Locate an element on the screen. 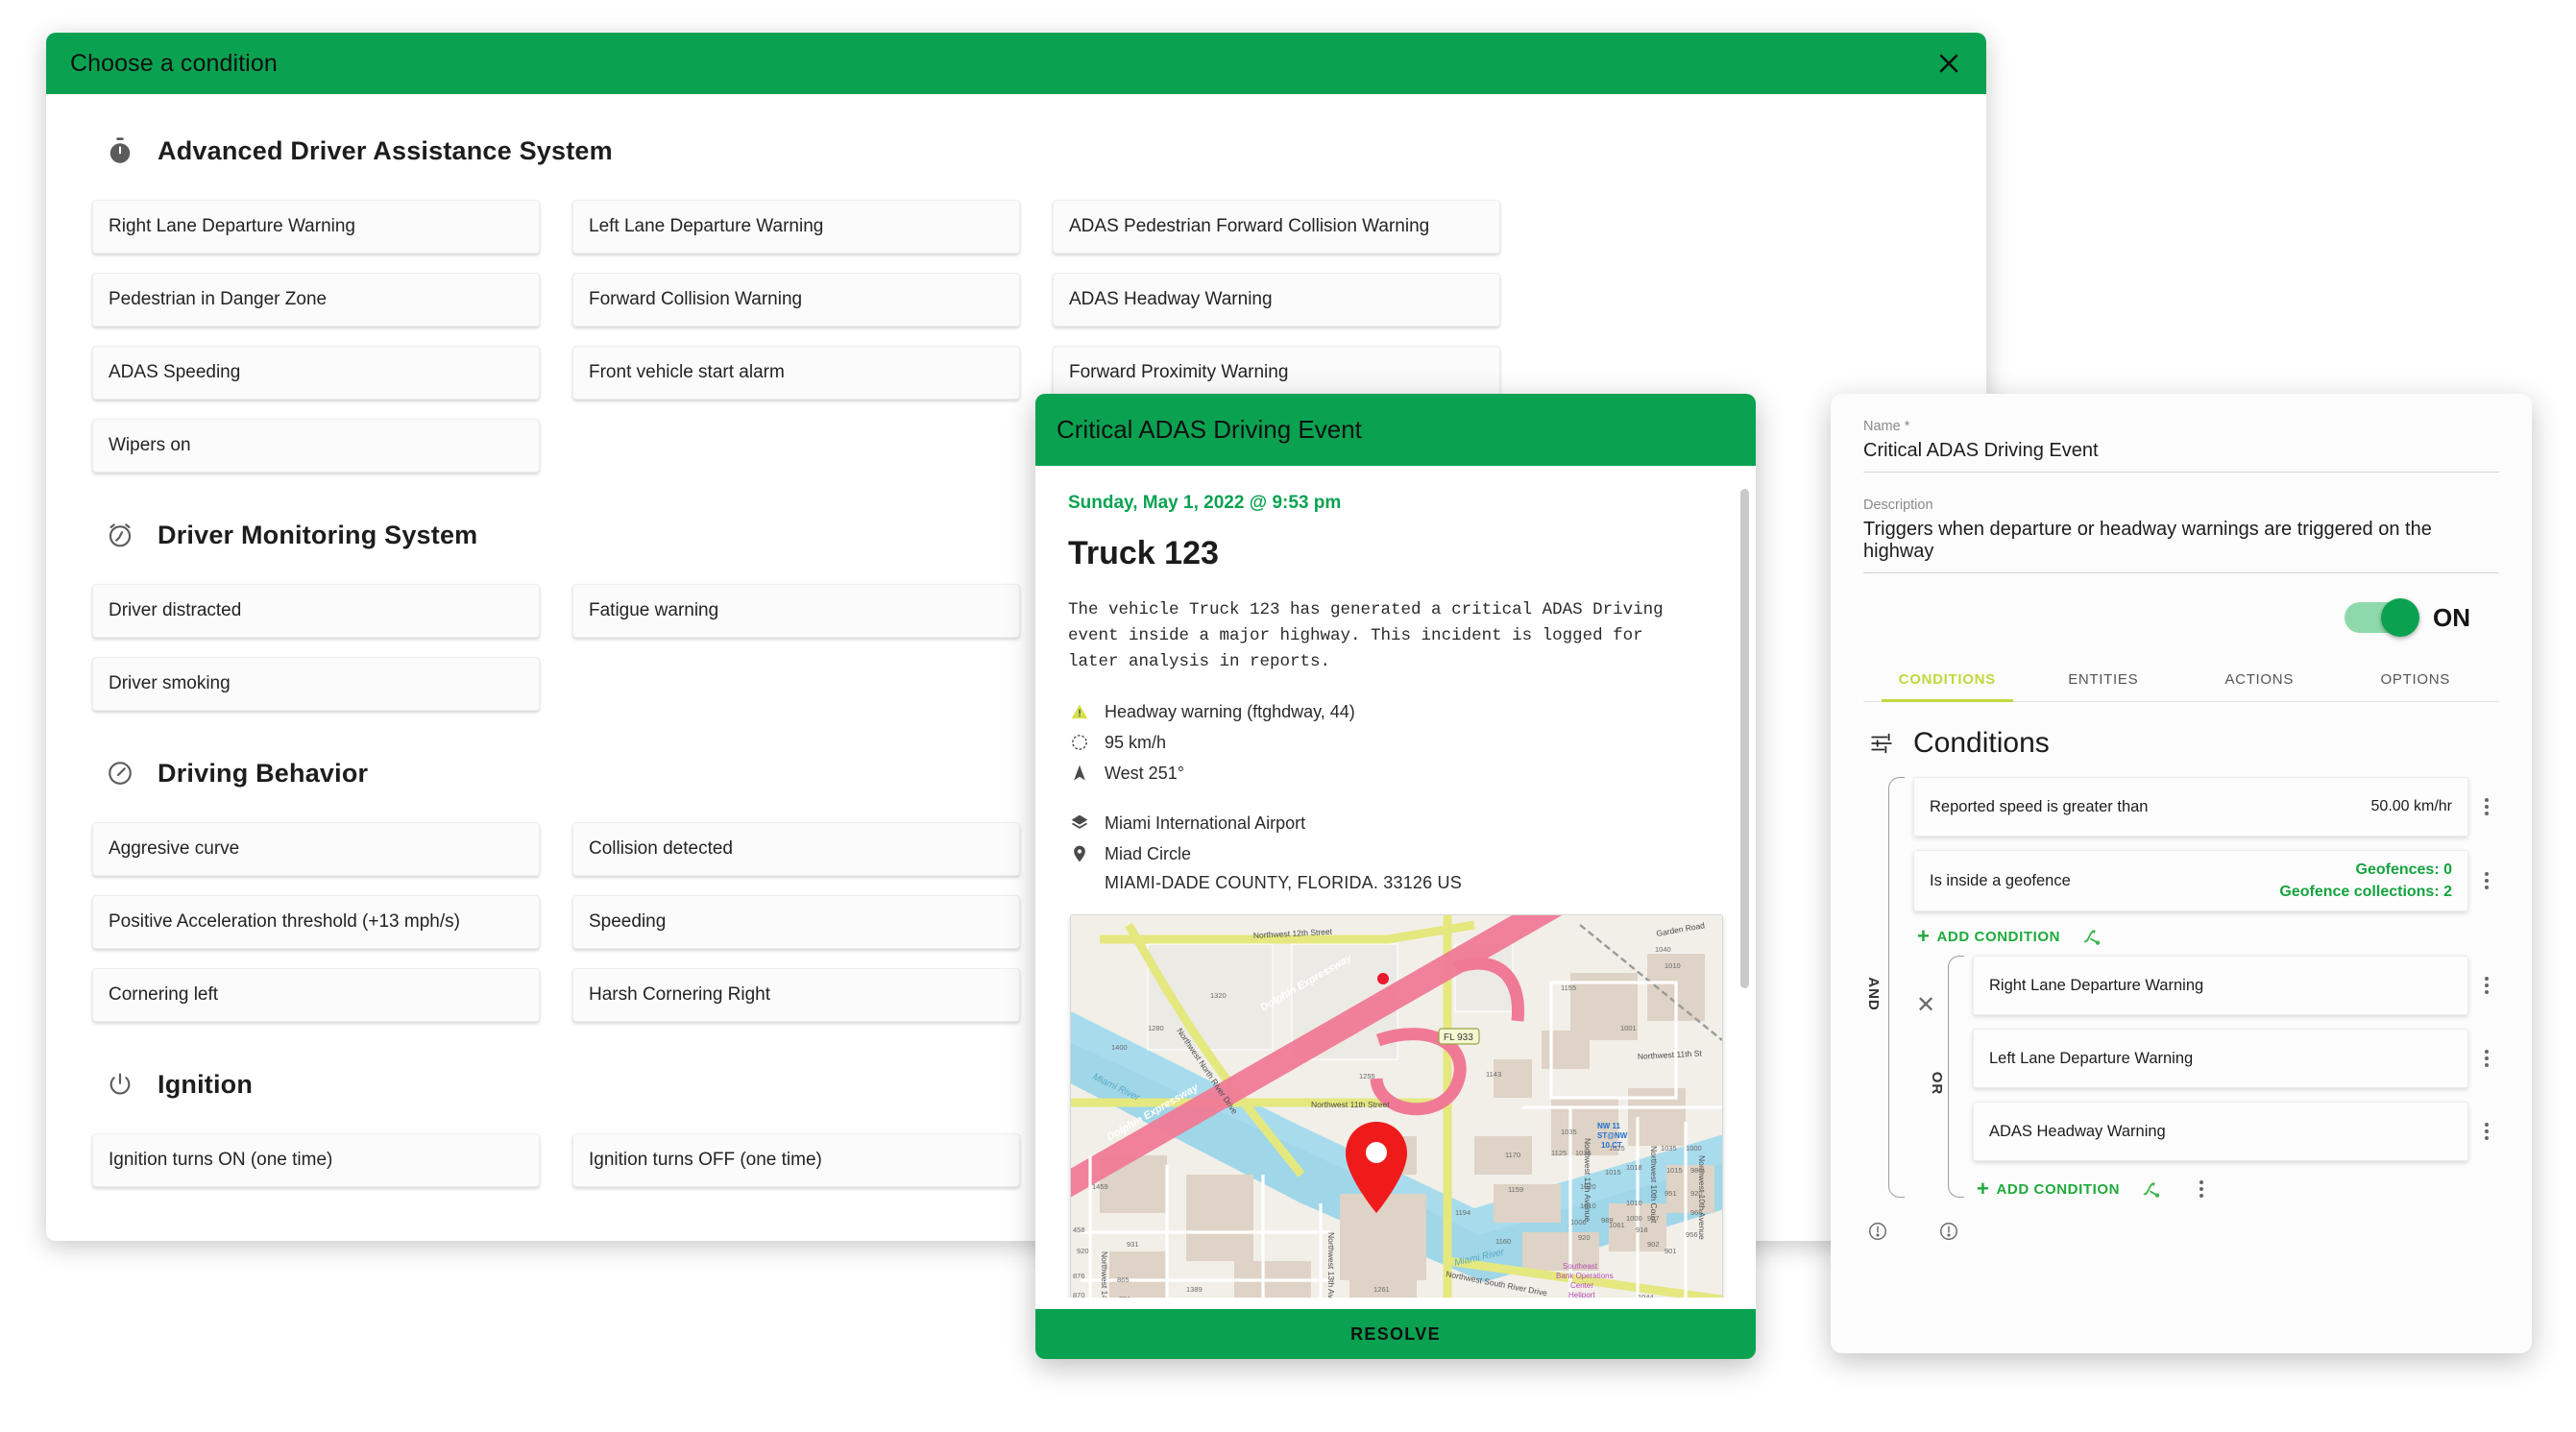  speedometer-icon is located at coordinates (1079, 742).